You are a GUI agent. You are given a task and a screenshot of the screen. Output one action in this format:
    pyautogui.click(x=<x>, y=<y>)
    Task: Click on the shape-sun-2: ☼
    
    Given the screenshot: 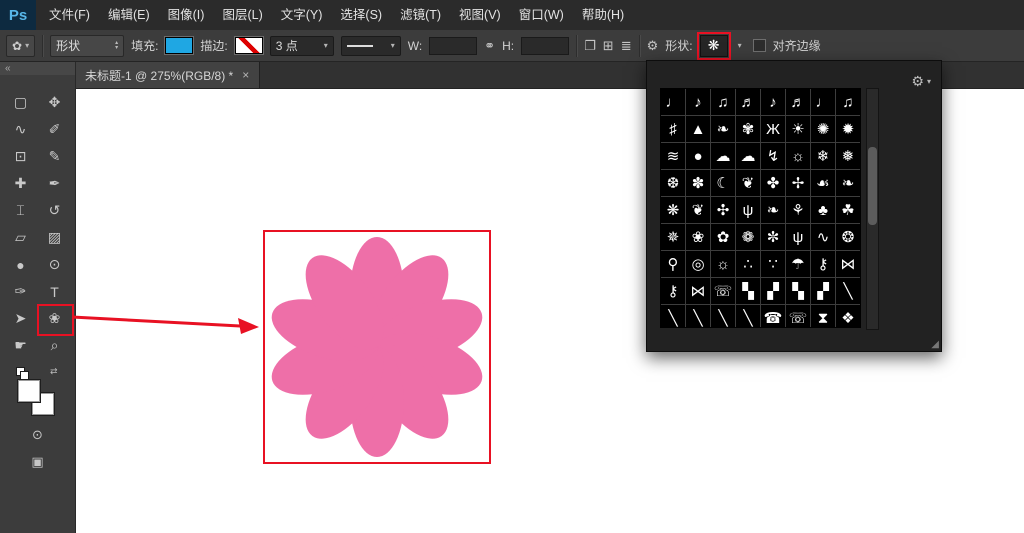 What is the action you would take?
    pyautogui.click(x=723, y=264)
    